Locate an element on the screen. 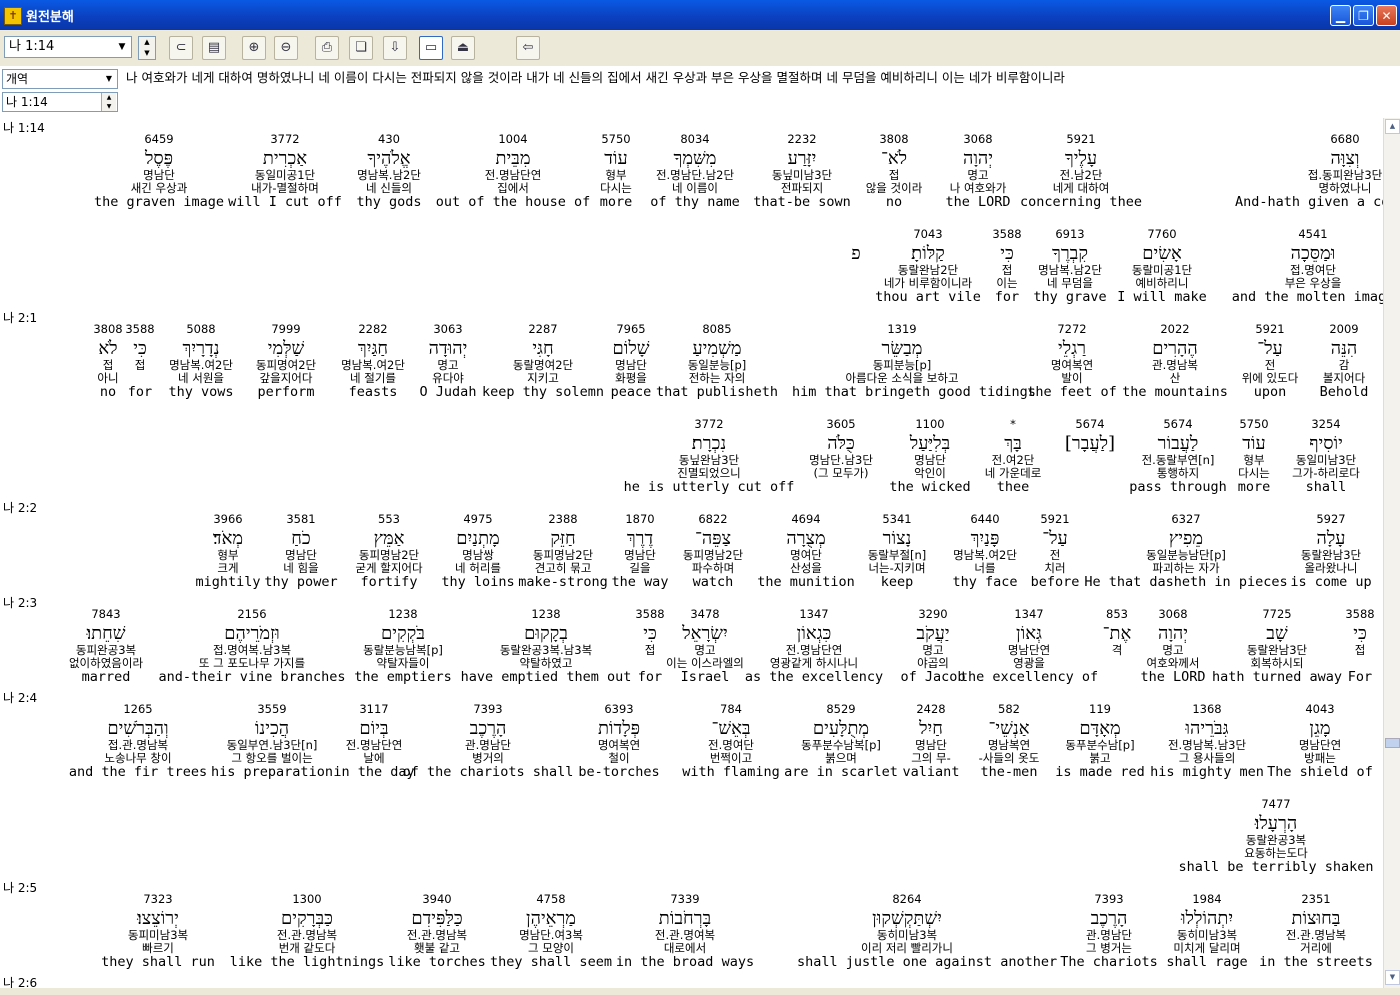 Image resolution: width=1400 pixels, height=995 pixels. verse-reference-label: 나 1:14 is located at coordinates (24, 128).